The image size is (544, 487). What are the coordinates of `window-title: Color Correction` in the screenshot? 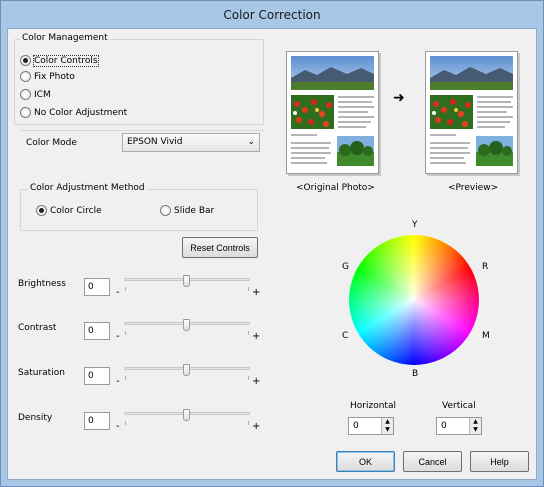 It's located at (272, 15).